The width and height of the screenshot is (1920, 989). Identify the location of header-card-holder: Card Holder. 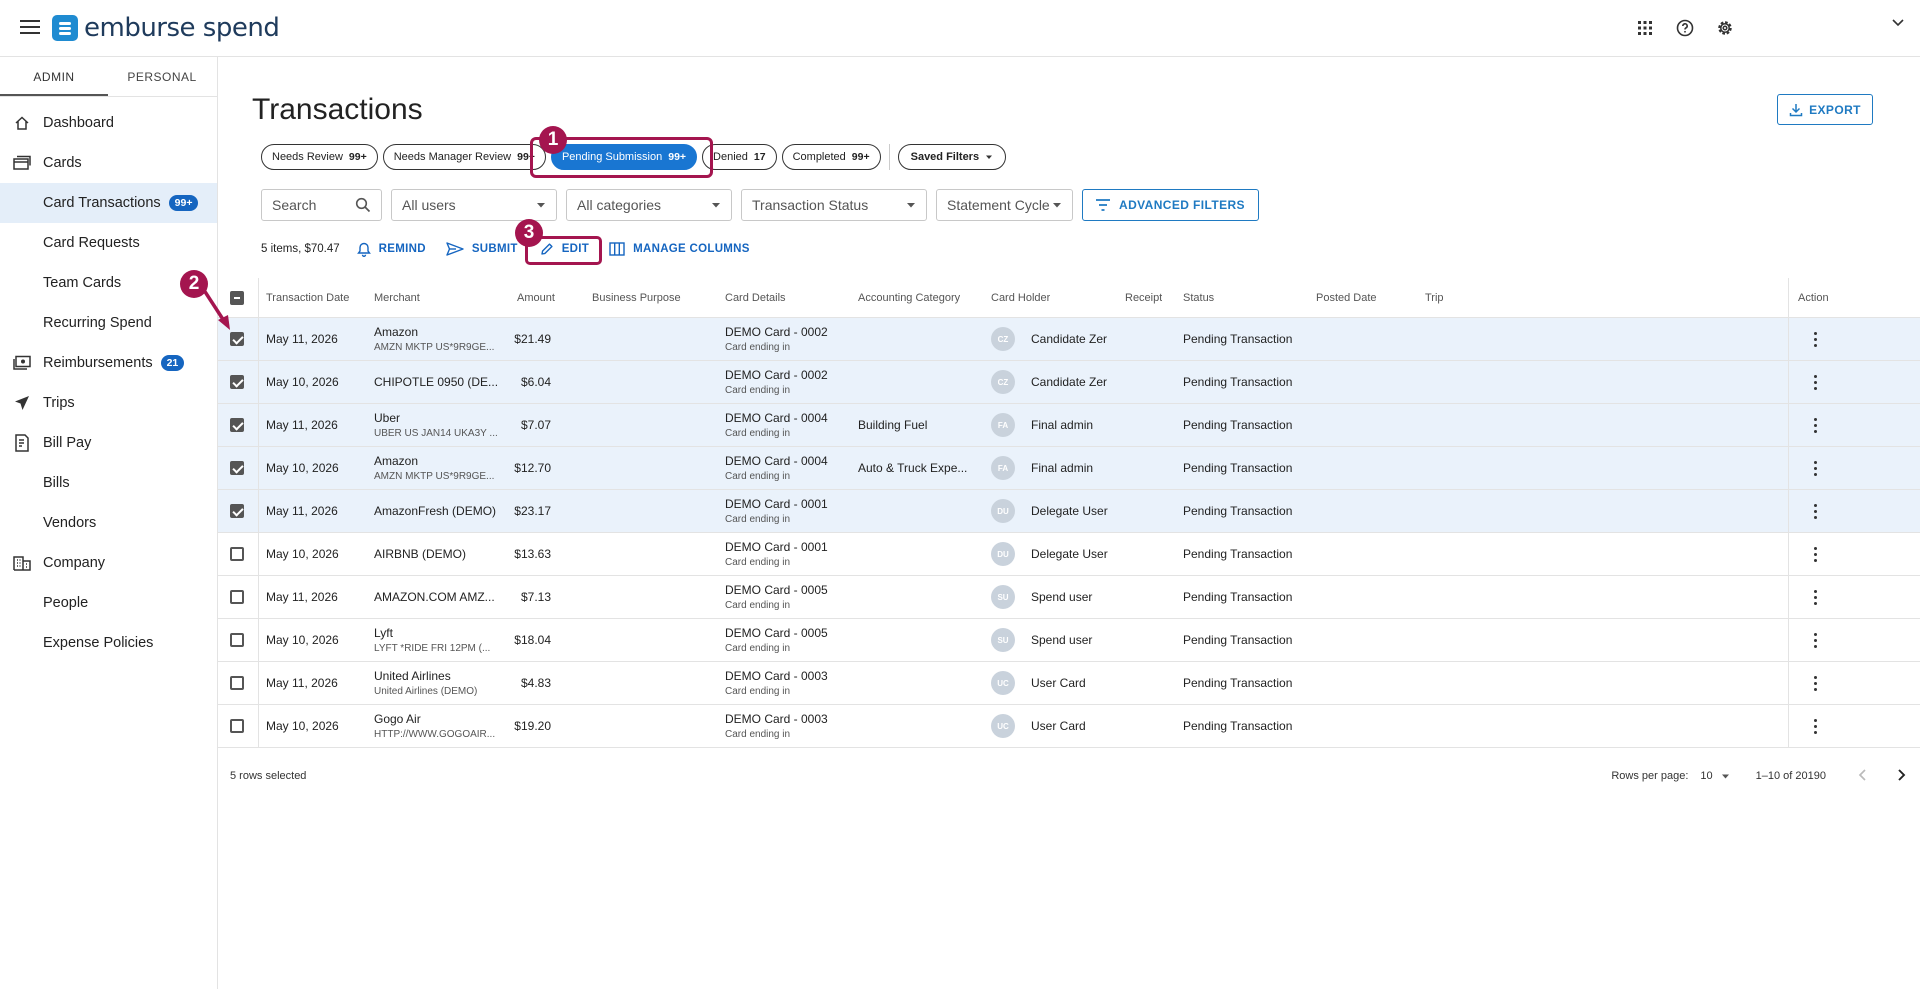
(1020, 298).